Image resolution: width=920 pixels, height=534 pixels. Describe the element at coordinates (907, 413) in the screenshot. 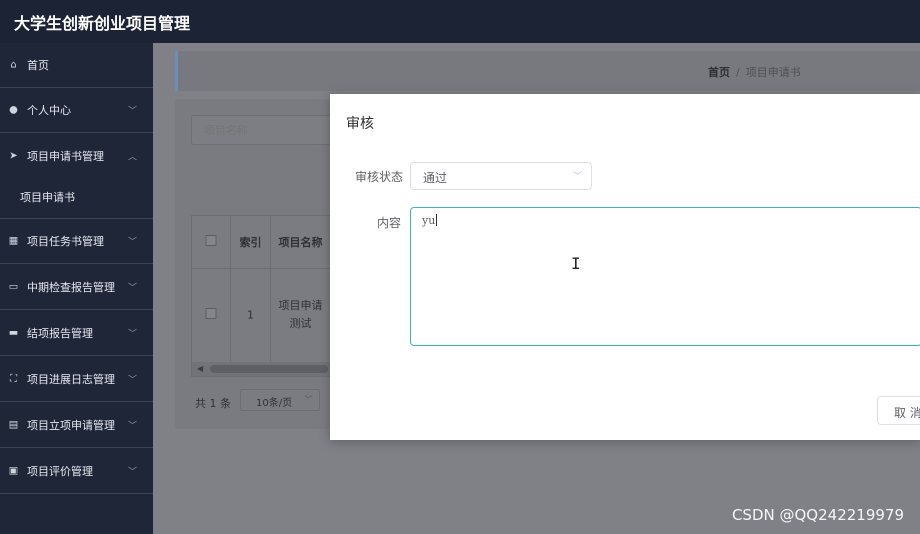

I see `cancel-button-label: 取 消` at that location.